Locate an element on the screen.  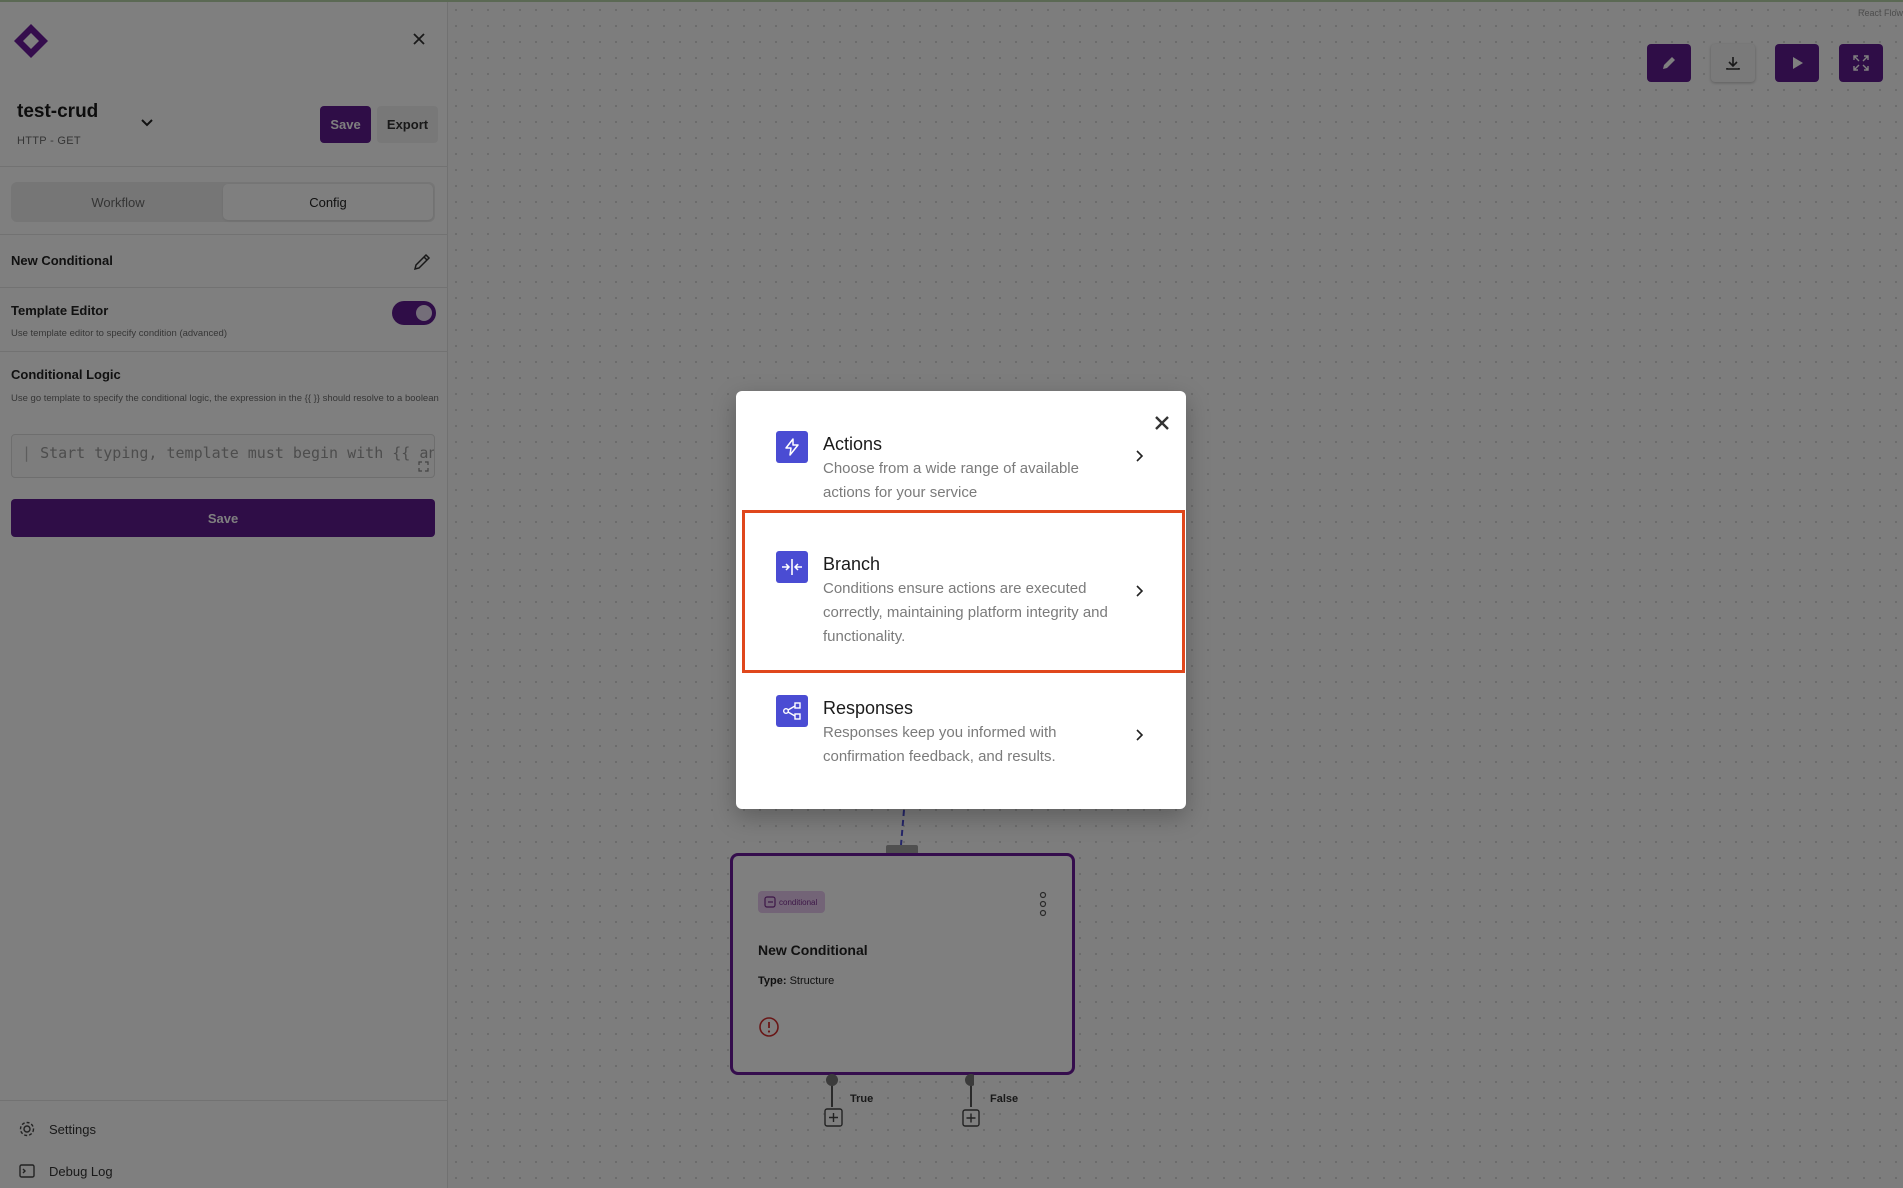
highlight-branch-option is located at coordinates (963, 591).